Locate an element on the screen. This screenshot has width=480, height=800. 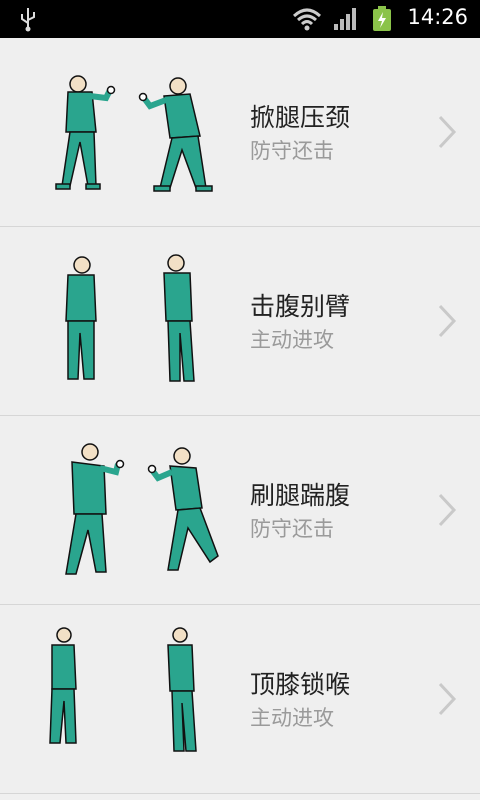
item-title: 击腹别臂 is located at coordinates (300, 306).